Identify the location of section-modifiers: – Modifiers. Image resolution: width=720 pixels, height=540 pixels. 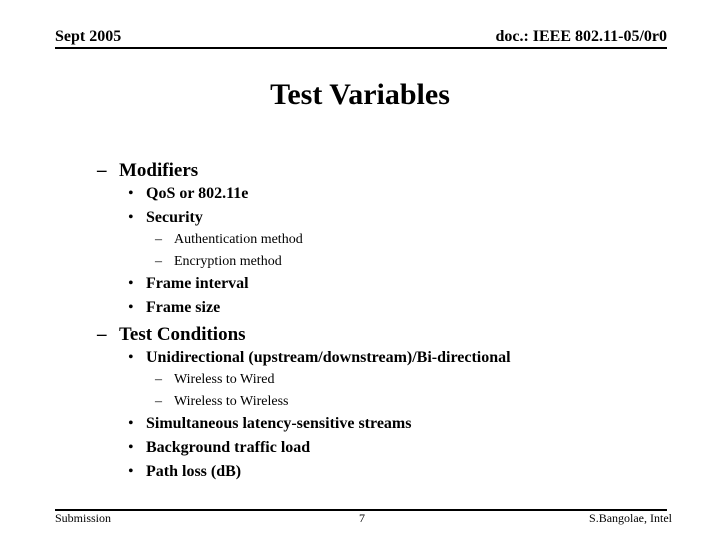
(147, 171).